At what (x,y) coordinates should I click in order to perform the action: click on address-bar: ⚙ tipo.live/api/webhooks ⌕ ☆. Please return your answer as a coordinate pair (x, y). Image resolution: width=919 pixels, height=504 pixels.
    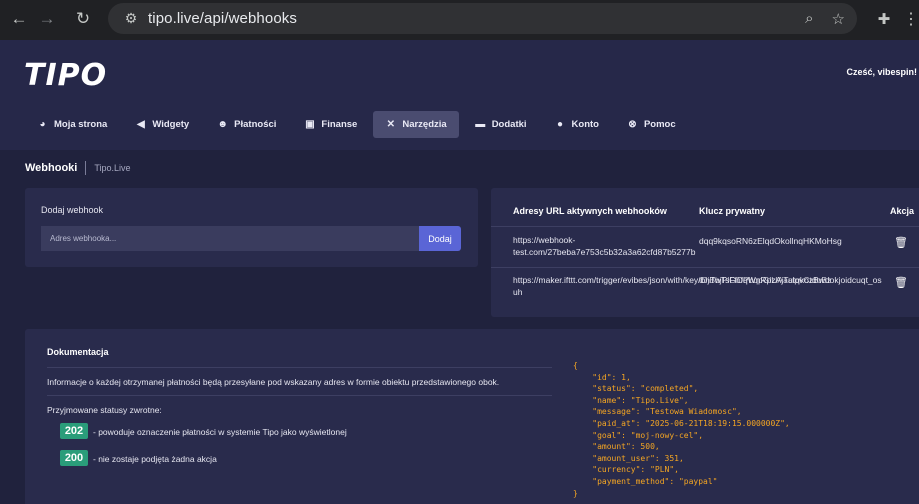
    Looking at the image, I should click on (482, 18).